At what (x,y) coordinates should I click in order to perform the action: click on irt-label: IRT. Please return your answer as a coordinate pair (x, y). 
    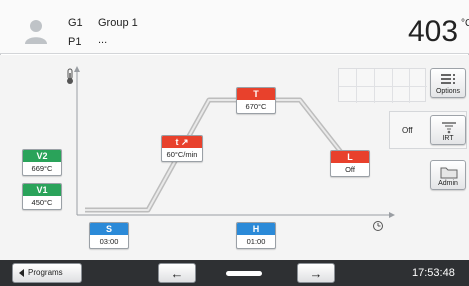
    Looking at the image, I should click on (448, 138).